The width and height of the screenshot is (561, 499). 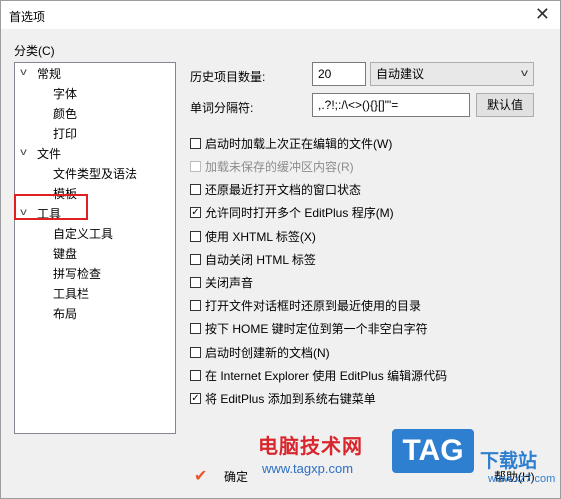 I want to click on close-icon: ✕, so click(x=542, y=14).